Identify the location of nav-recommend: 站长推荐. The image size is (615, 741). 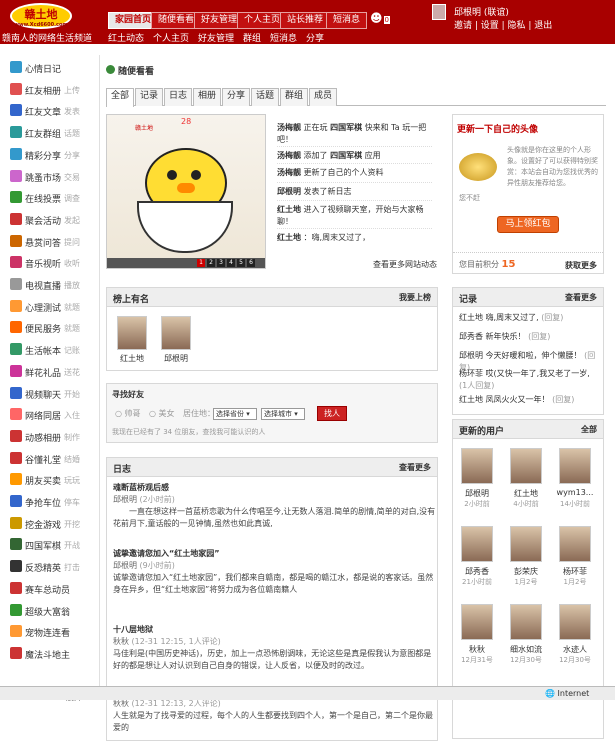
(305, 20).